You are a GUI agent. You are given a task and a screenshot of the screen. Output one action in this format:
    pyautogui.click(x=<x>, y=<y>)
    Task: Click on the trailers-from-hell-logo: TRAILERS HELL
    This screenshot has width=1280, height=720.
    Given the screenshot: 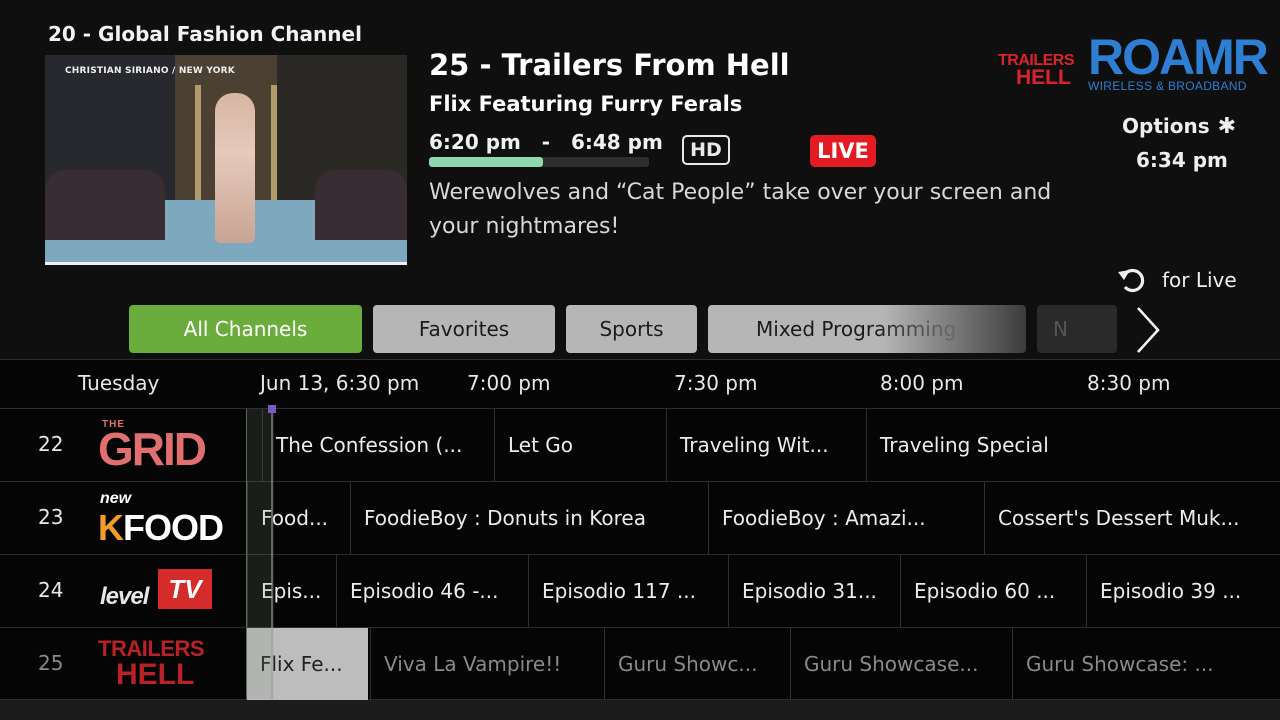 What is the action you would take?
    pyautogui.click(x=1038, y=72)
    